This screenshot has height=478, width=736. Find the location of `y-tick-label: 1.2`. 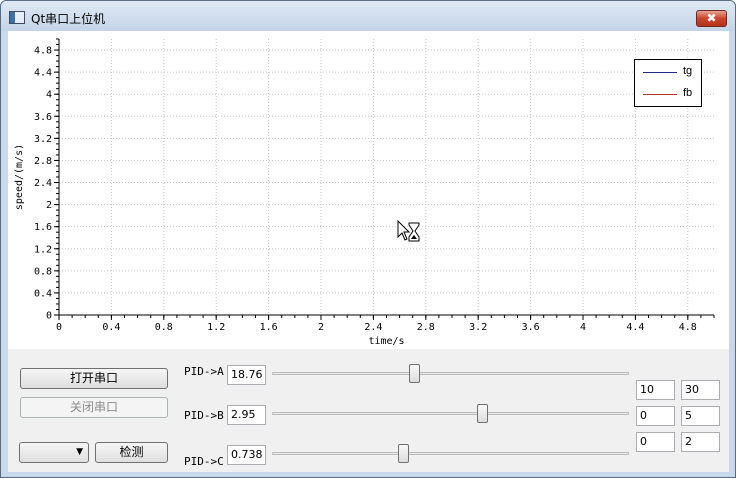

y-tick-label: 1.2 is located at coordinates (43, 249).